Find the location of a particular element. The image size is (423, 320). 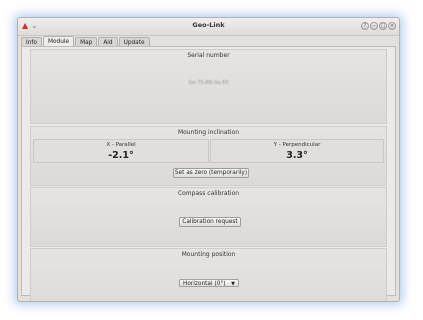

y-perpendicular-label: Y - Perpendicular is located at coordinates (297, 145).